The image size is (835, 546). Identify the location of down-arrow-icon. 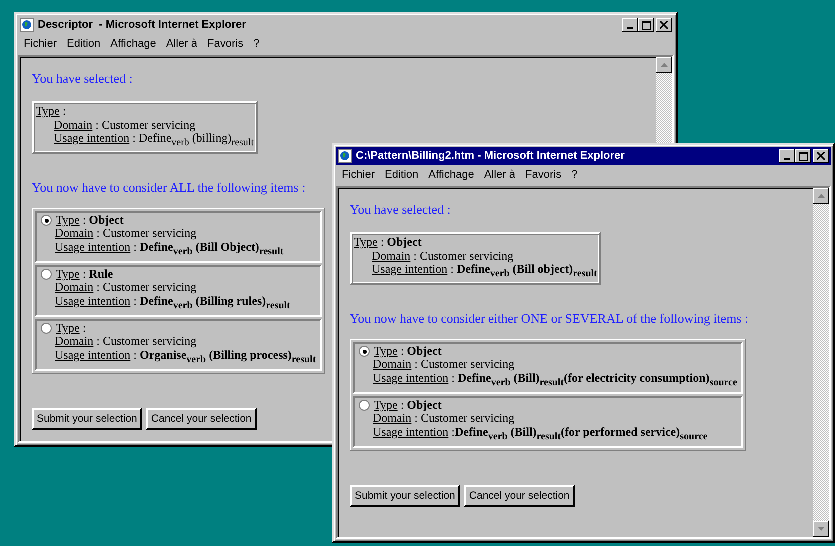
(821, 529).